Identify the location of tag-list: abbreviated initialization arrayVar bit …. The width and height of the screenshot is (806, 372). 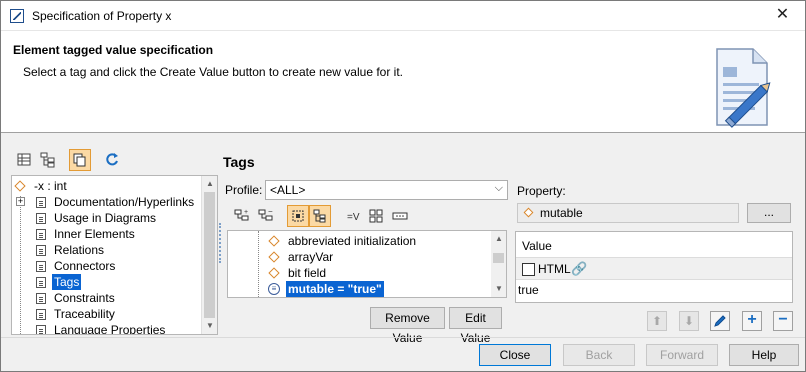
(367, 264).